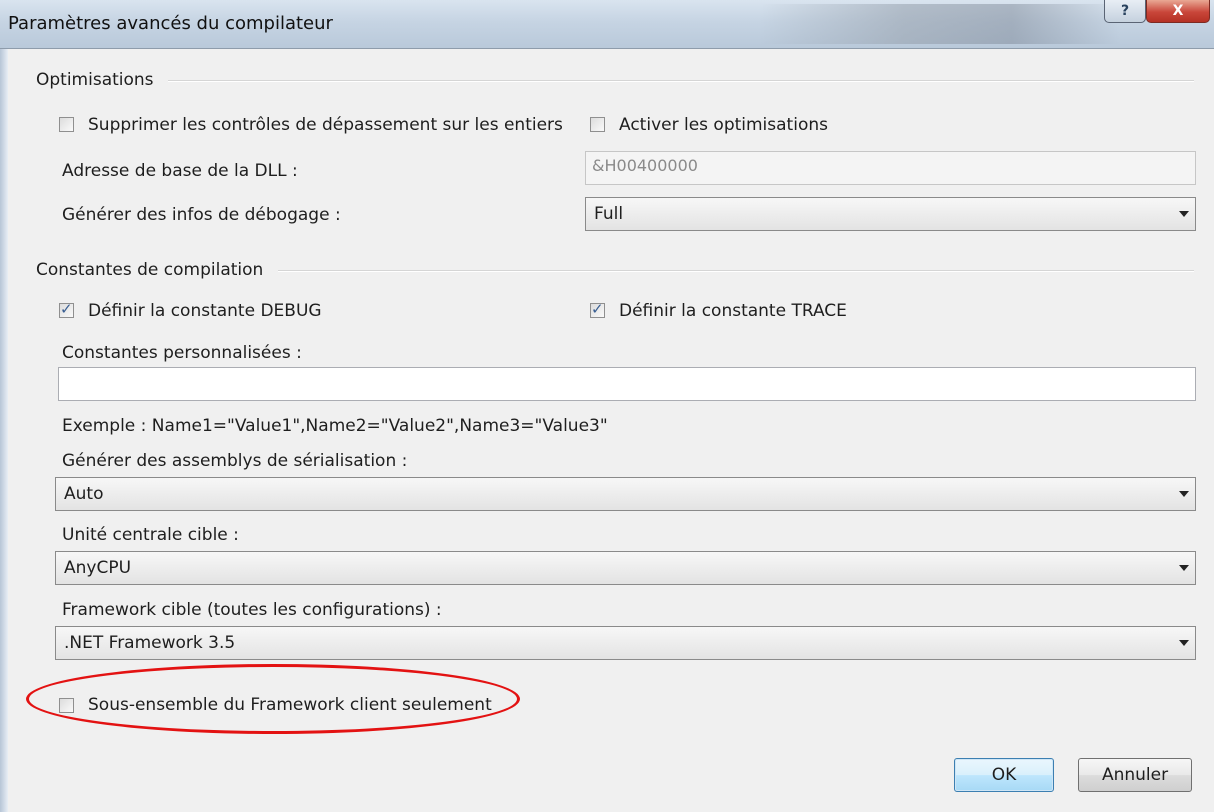 The height and width of the screenshot is (812, 1214). Describe the element at coordinates (625, 568) in the screenshot. I see `target-cpu-select: AnyCPU` at that location.